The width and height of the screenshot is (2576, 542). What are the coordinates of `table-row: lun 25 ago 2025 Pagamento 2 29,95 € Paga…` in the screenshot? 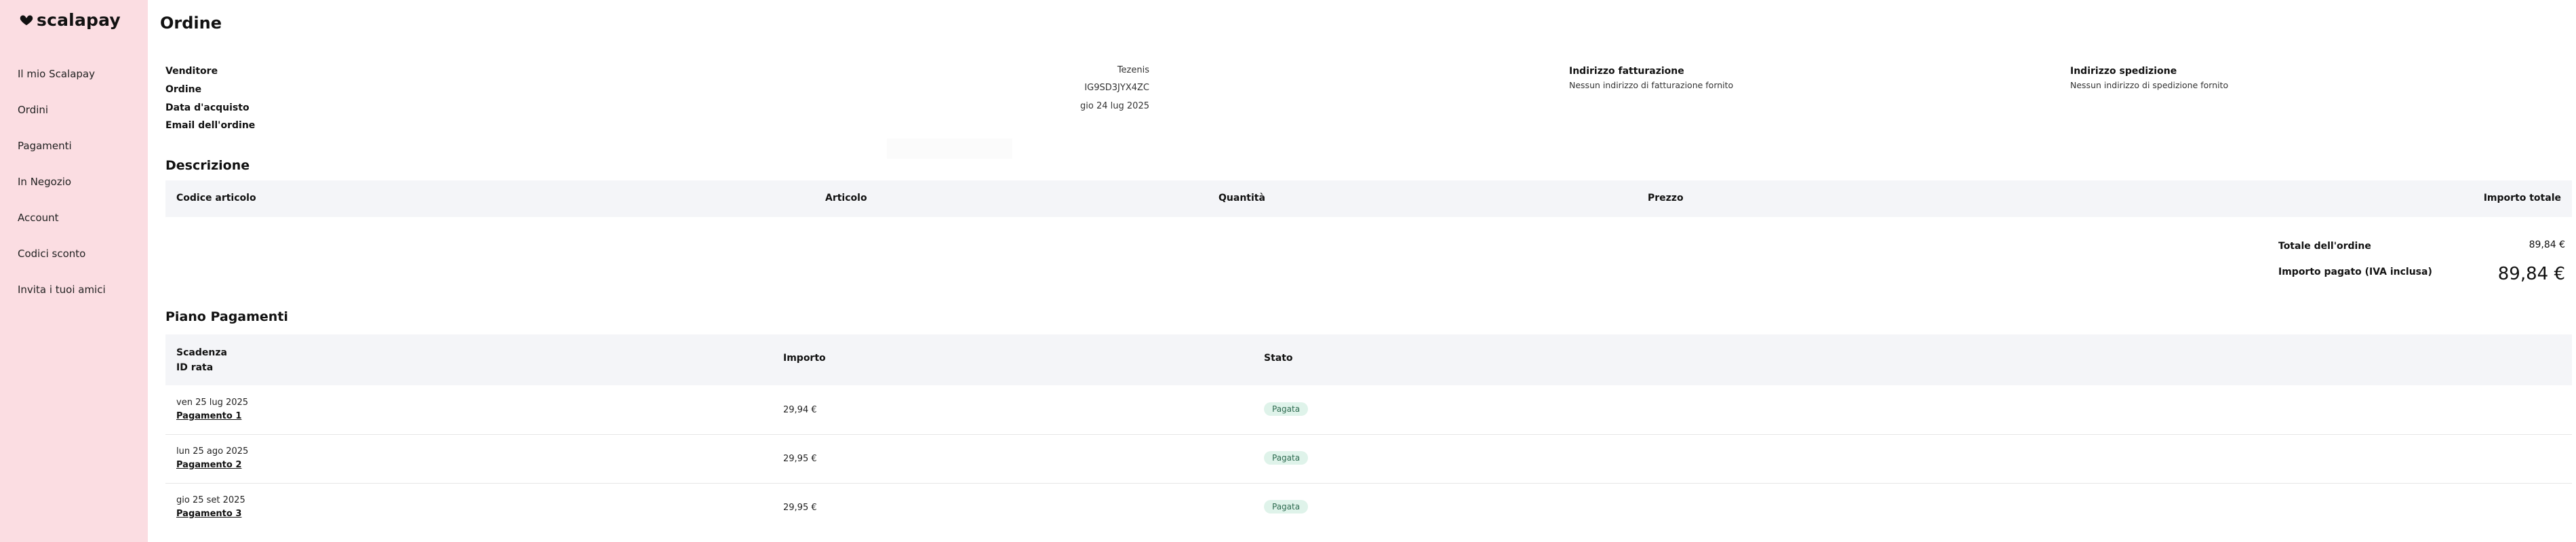 It's located at (1368, 459).